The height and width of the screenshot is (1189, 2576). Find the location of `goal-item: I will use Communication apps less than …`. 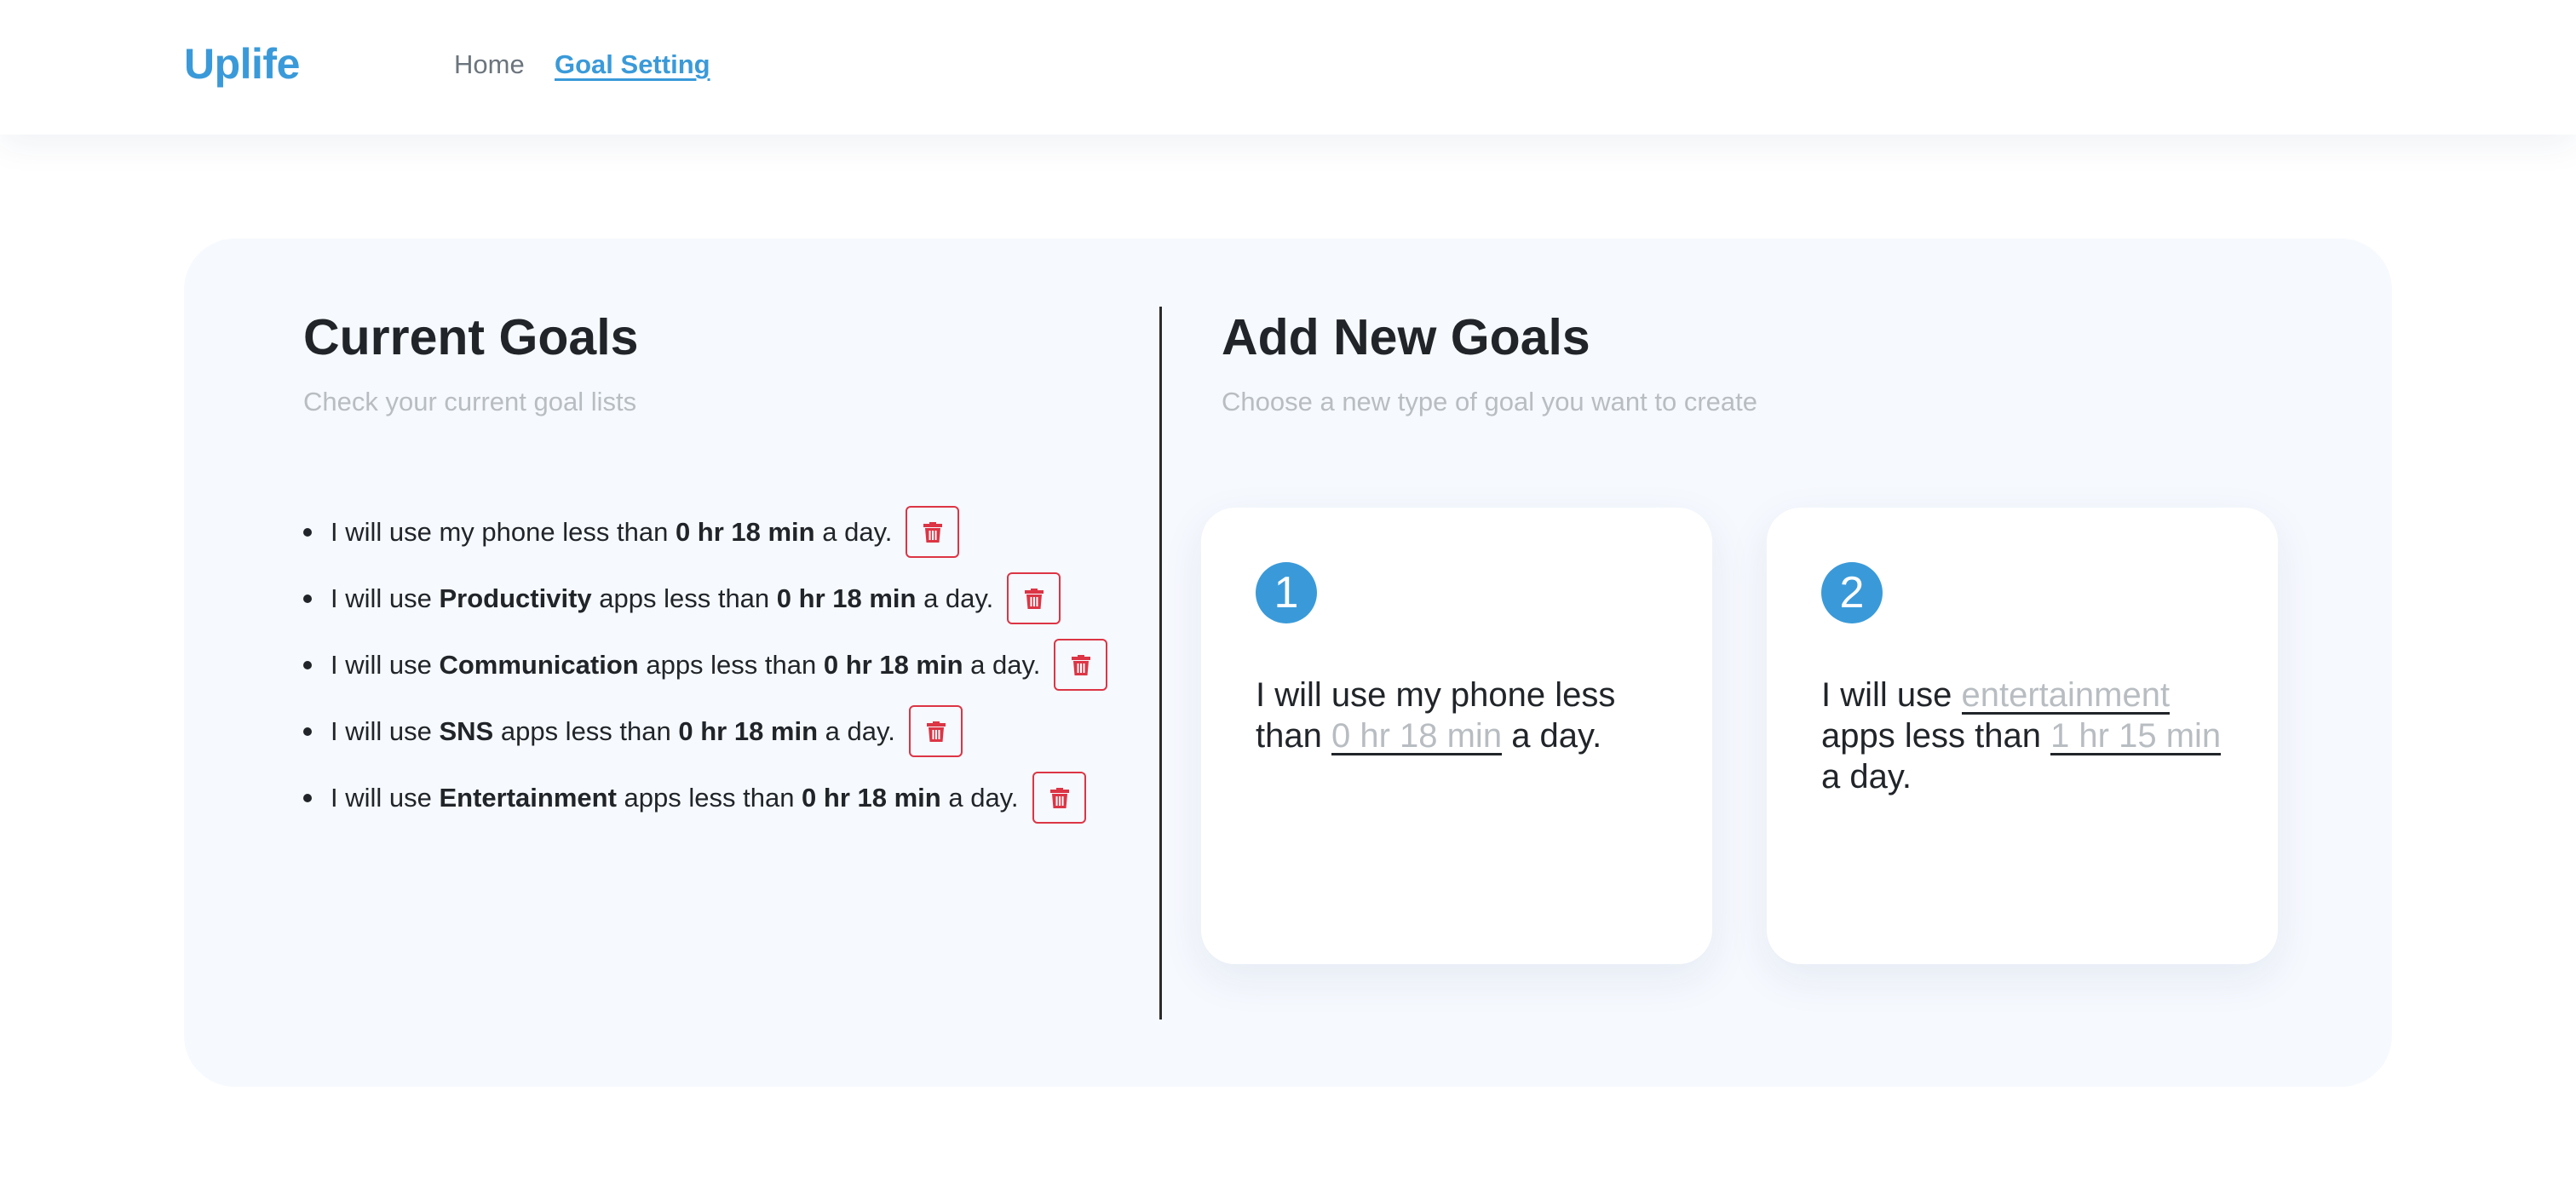

goal-item: I will use Communication apps less than … is located at coordinates (706, 665).